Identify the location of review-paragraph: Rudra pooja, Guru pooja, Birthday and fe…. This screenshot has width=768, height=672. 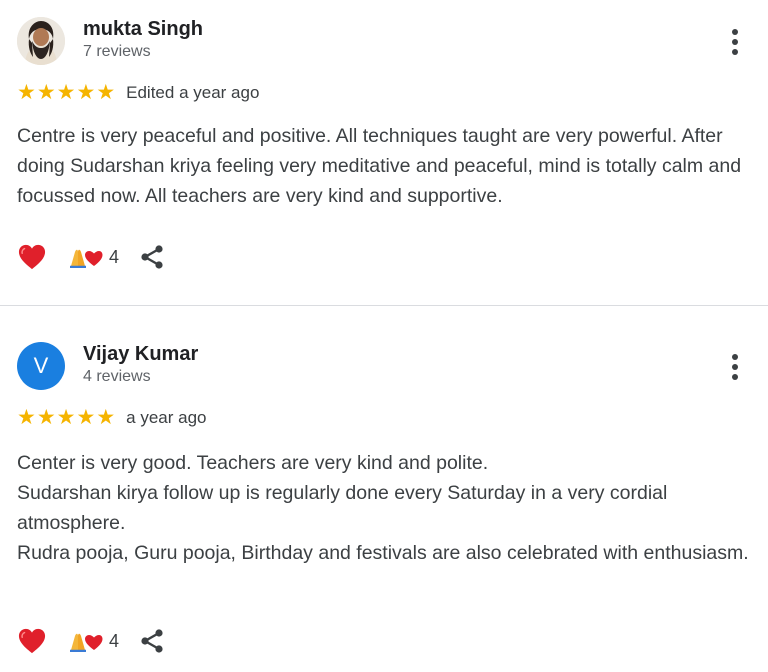
(383, 553).